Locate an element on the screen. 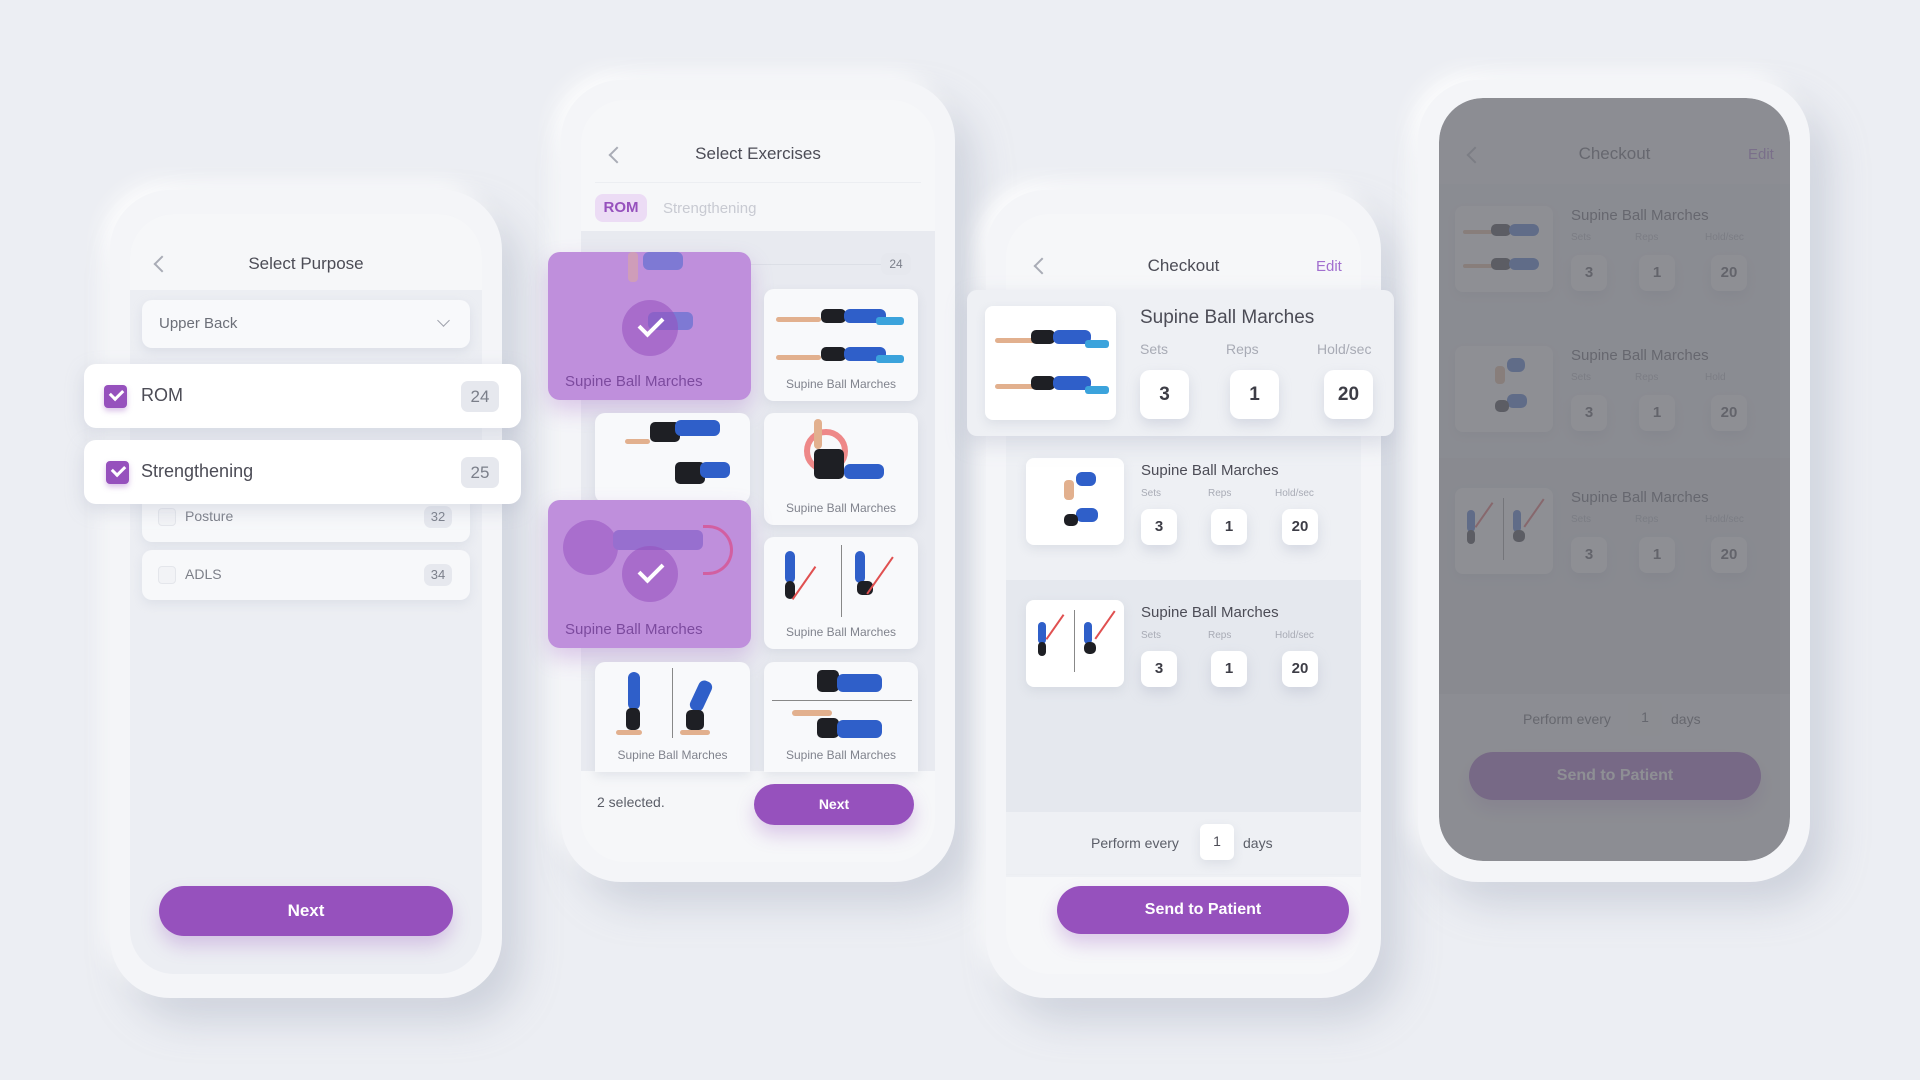  purpose-label: ADLS is located at coordinates (203, 574).